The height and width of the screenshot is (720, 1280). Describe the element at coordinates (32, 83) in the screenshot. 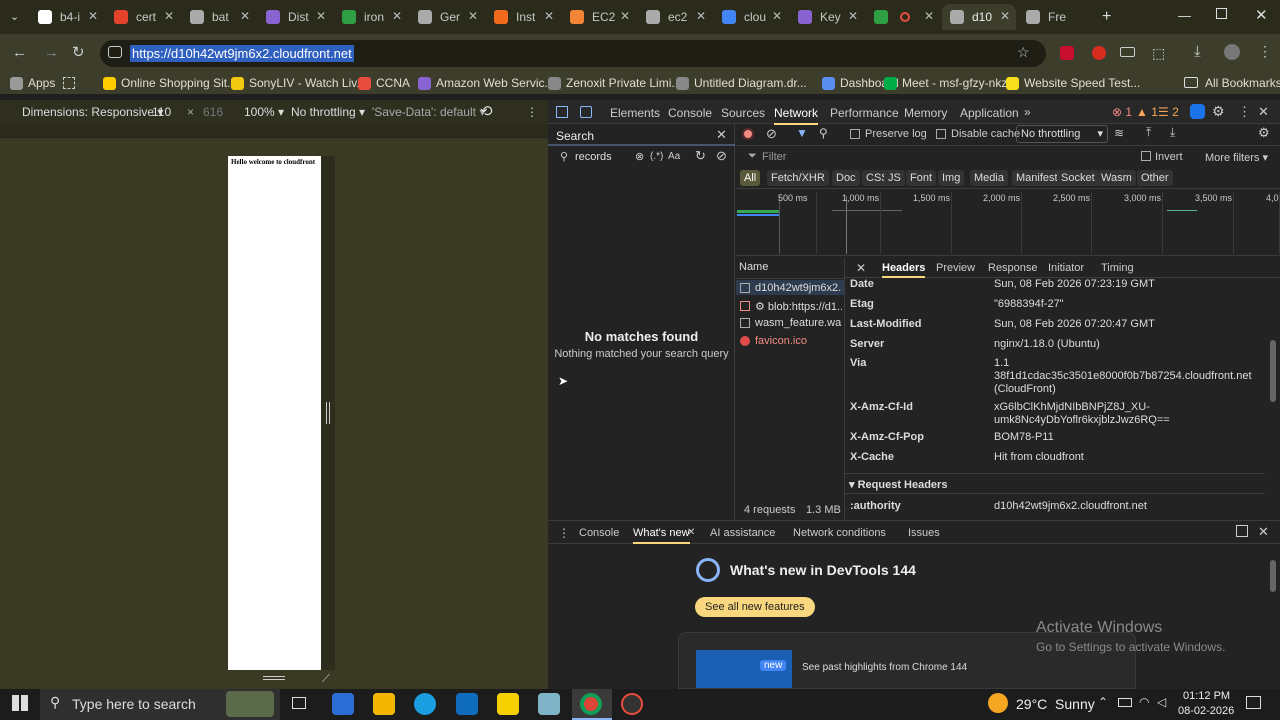

I see `bookmark-item: Apps` at that location.